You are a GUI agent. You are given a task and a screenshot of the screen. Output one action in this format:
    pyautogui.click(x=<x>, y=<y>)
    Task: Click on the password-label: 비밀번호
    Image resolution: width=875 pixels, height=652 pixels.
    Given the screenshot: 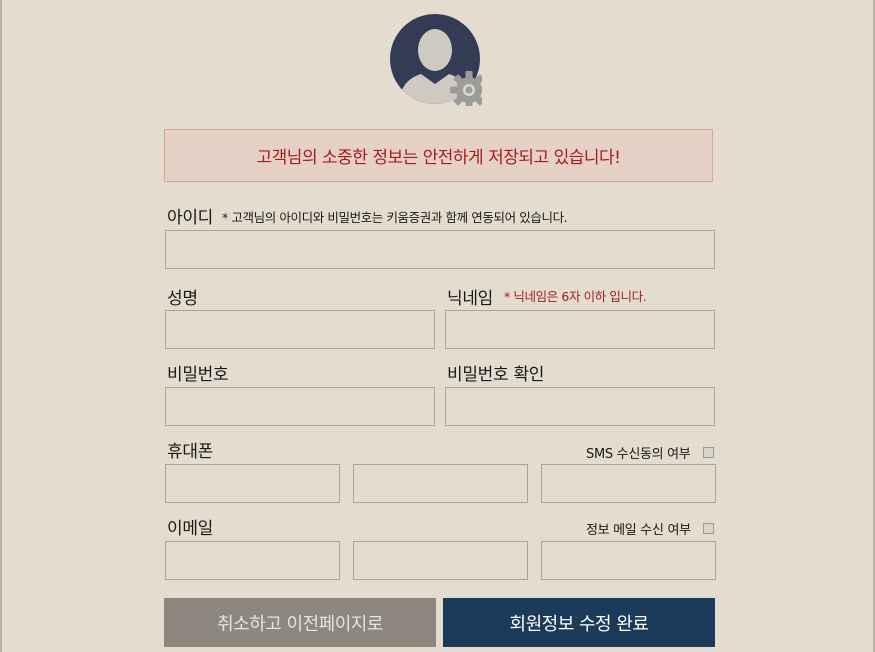 What is the action you would take?
    pyautogui.click(x=198, y=375)
    